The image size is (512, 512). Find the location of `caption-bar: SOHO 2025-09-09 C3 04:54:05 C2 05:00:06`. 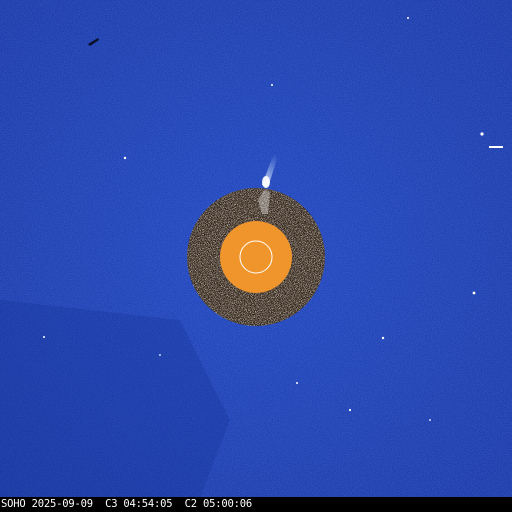

caption-bar: SOHO 2025-09-09 C3 04:54:05 C2 05:00:06 is located at coordinates (256, 504).